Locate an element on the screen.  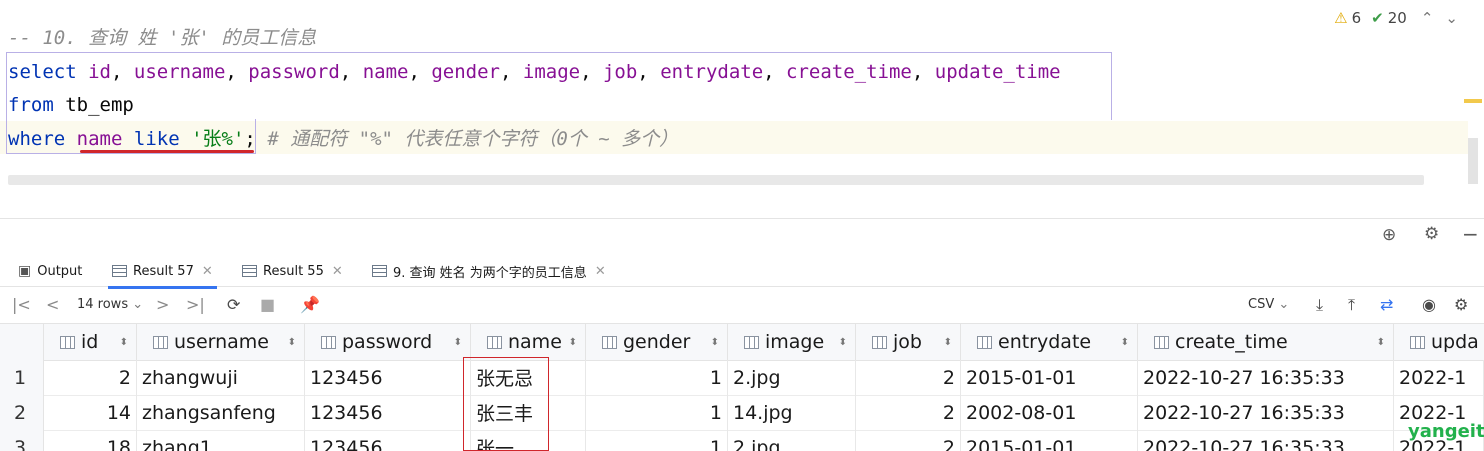
header-id: id ⬍ is located at coordinates (90, 342).